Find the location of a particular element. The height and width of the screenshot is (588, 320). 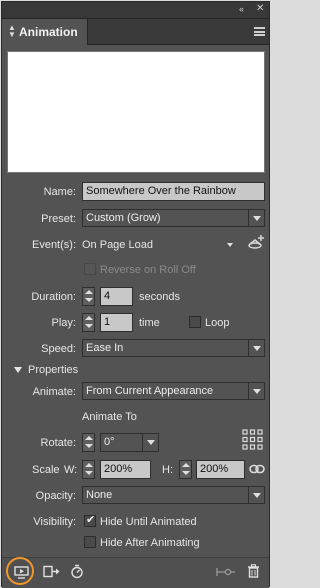

duration-stepper is located at coordinates (88, 296).